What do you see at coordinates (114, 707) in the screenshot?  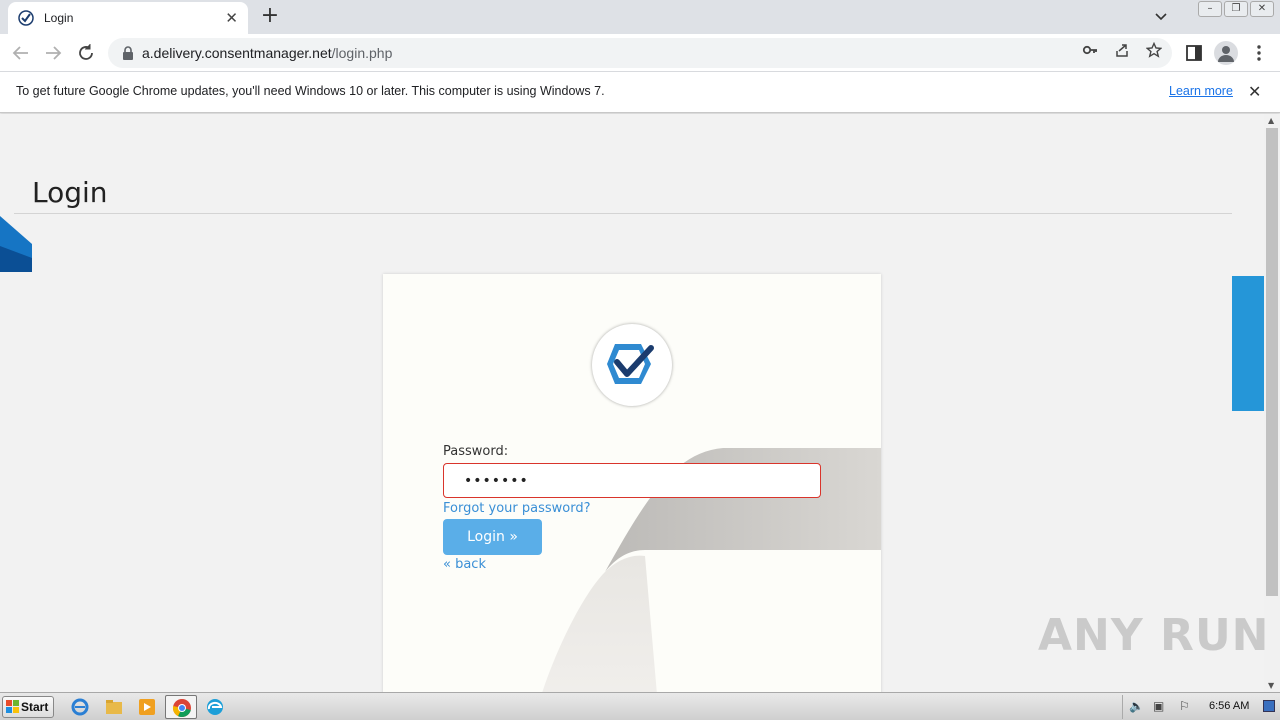 I see `folder-icon` at bounding box center [114, 707].